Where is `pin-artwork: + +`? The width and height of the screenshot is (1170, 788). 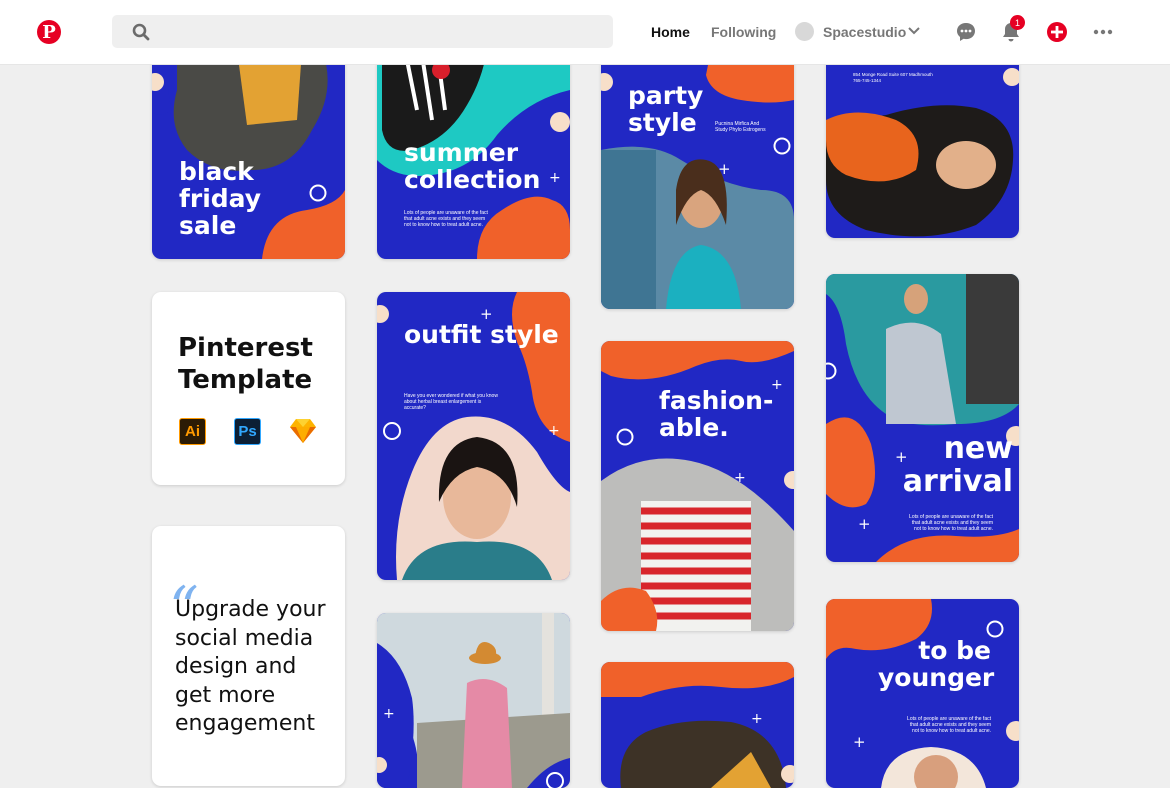 pin-artwork: + + is located at coordinates (697, 486).